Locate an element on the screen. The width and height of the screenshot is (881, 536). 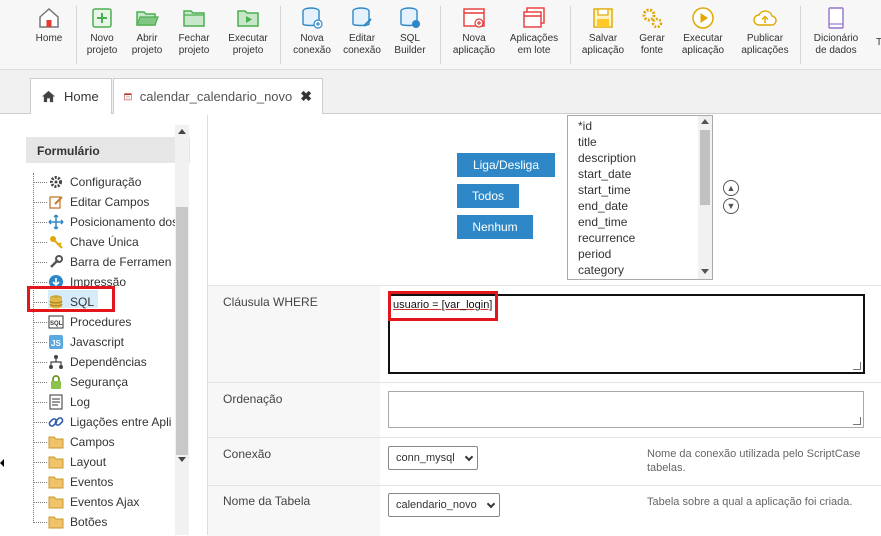
tree-scrollbar is located at coordinates (182, 330).